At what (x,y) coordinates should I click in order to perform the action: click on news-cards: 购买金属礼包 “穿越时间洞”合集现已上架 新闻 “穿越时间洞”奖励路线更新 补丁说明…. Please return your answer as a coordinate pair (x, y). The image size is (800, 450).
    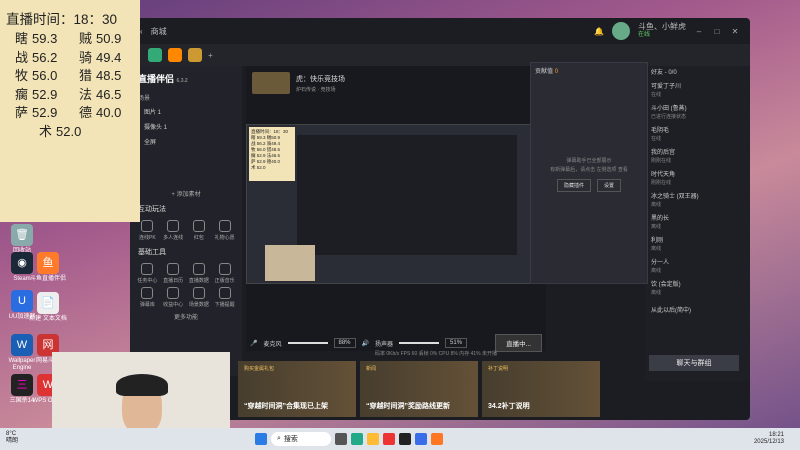
    Looking at the image, I should click on (419, 389).